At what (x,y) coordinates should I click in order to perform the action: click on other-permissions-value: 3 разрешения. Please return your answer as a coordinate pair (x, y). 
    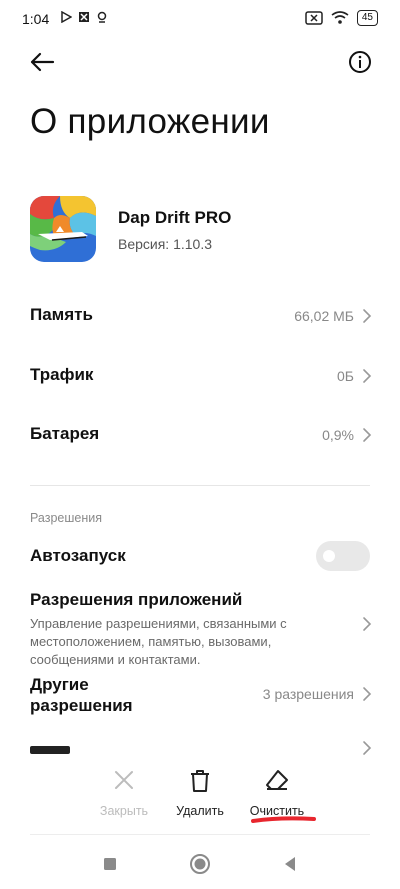
    Looking at the image, I should click on (308, 694).